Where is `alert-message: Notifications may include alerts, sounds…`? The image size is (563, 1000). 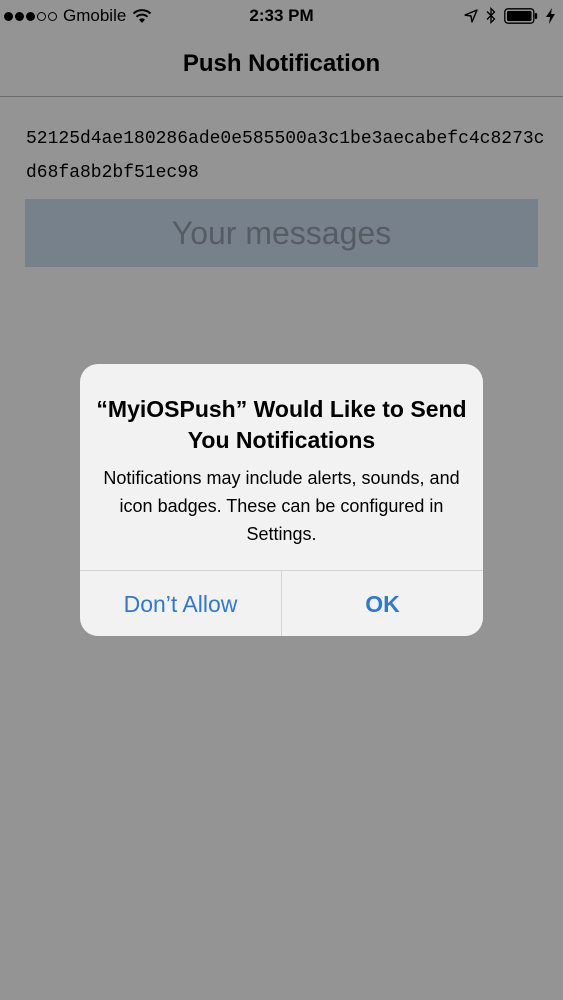 alert-message: Notifications may include alerts, sounds… is located at coordinates (281, 506).